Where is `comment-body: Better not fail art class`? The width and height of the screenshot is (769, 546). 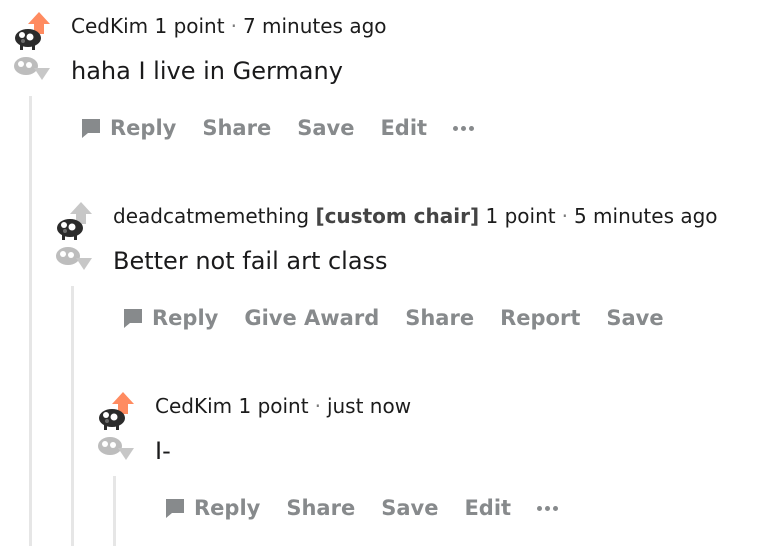 comment-body: Better not fail art class is located at coordinates (250, 261).